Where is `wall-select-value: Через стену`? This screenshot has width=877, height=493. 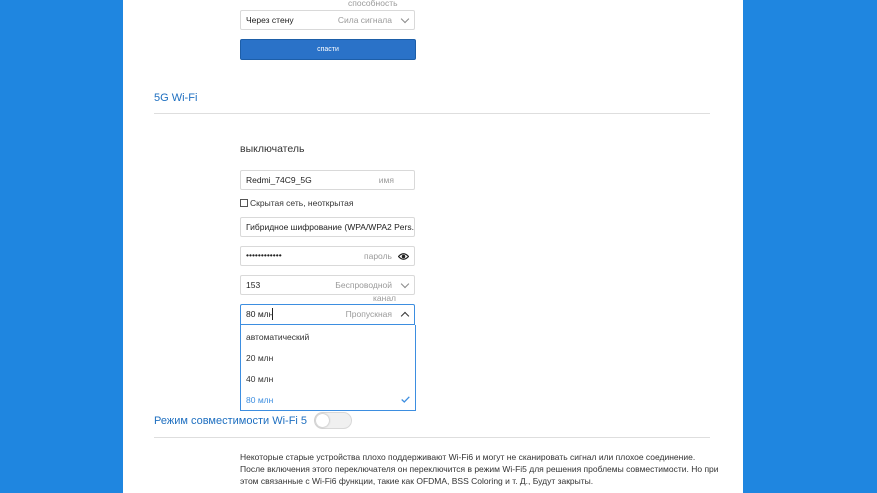 wall-select-value: Через стену is located at coordinates (270, 20).